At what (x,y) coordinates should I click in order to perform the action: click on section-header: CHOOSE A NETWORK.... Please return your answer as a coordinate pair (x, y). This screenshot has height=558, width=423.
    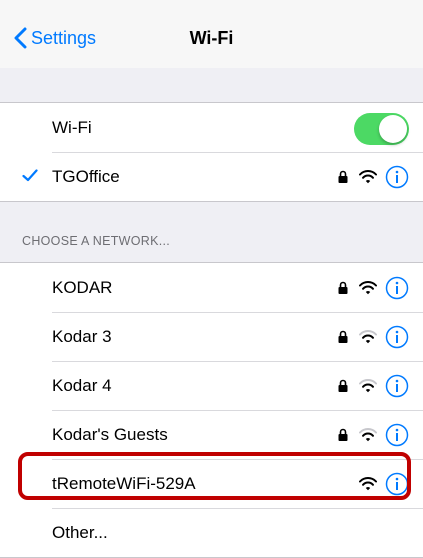
    Looking at the image, I should click on (96, 241).